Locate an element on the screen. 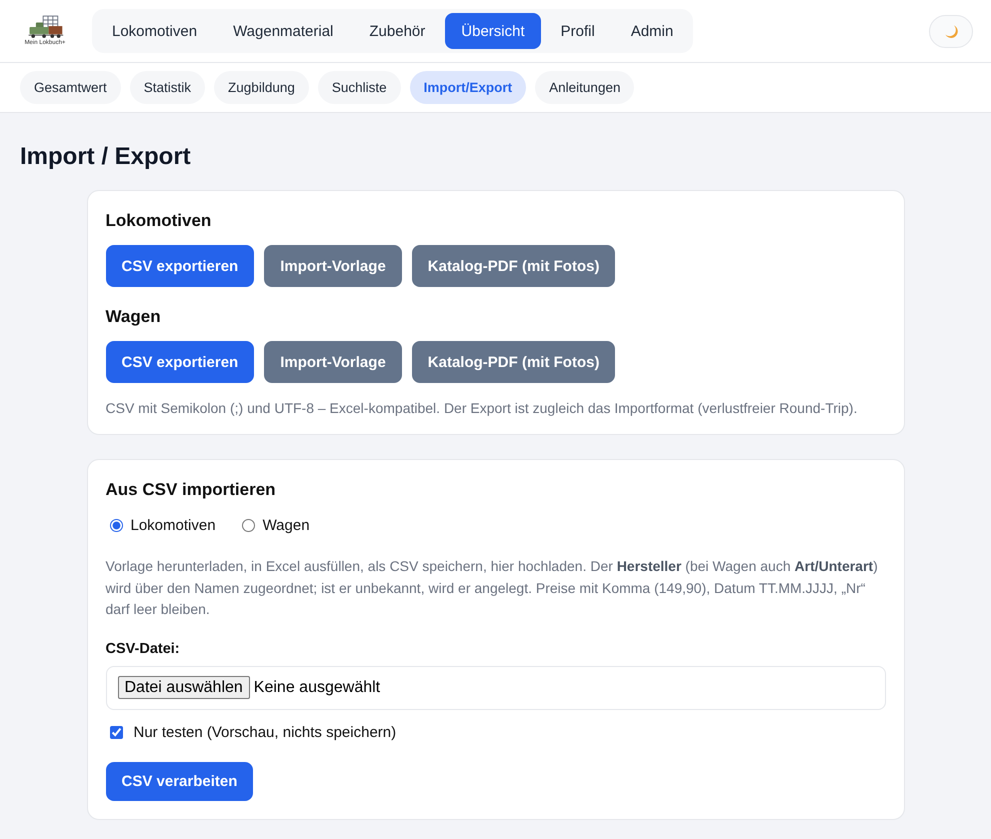  format-note: CSV mit Semikolon (;) und UTF-8 – Excel-kompatibel. Der Export ist zugleich das Importformat (verlustfreier Round-Trip). is located at coordinates (482, 408).